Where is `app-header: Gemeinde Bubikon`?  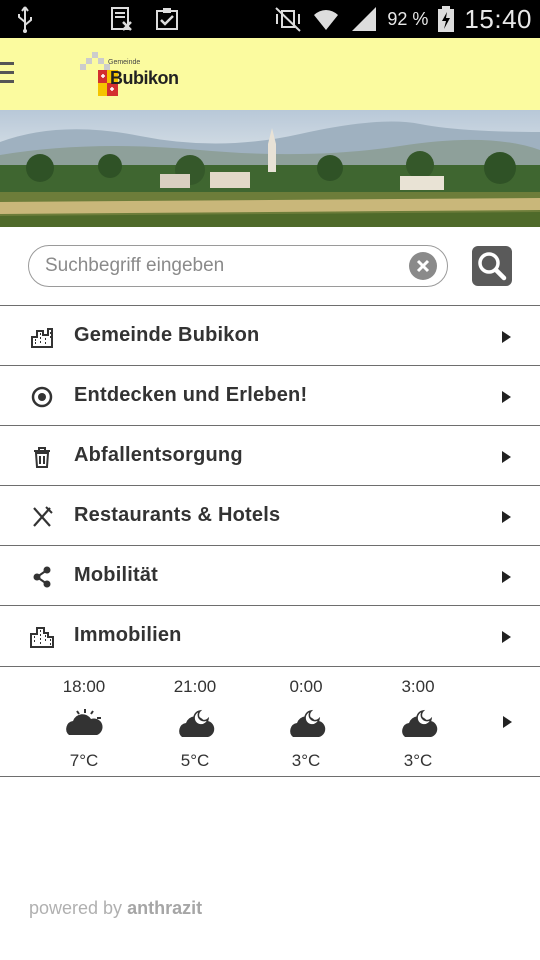
app-header: Gemeinde Bubikon is located at coordinates (270, 74).